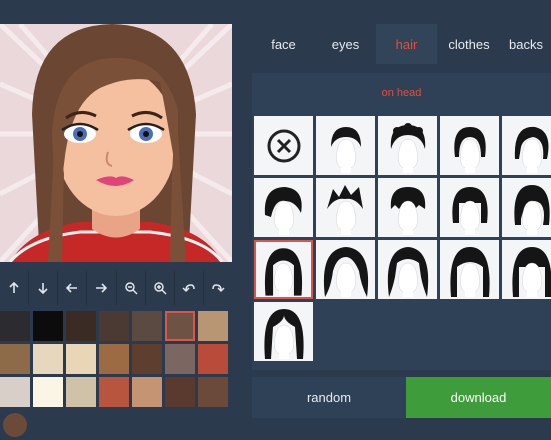 Image resolution: width=551 pixels, height=440 pixels. What do you see at coordinates (478, 397) in the screenshot?
I see `download-button: download` at bounding box center [478, 397].